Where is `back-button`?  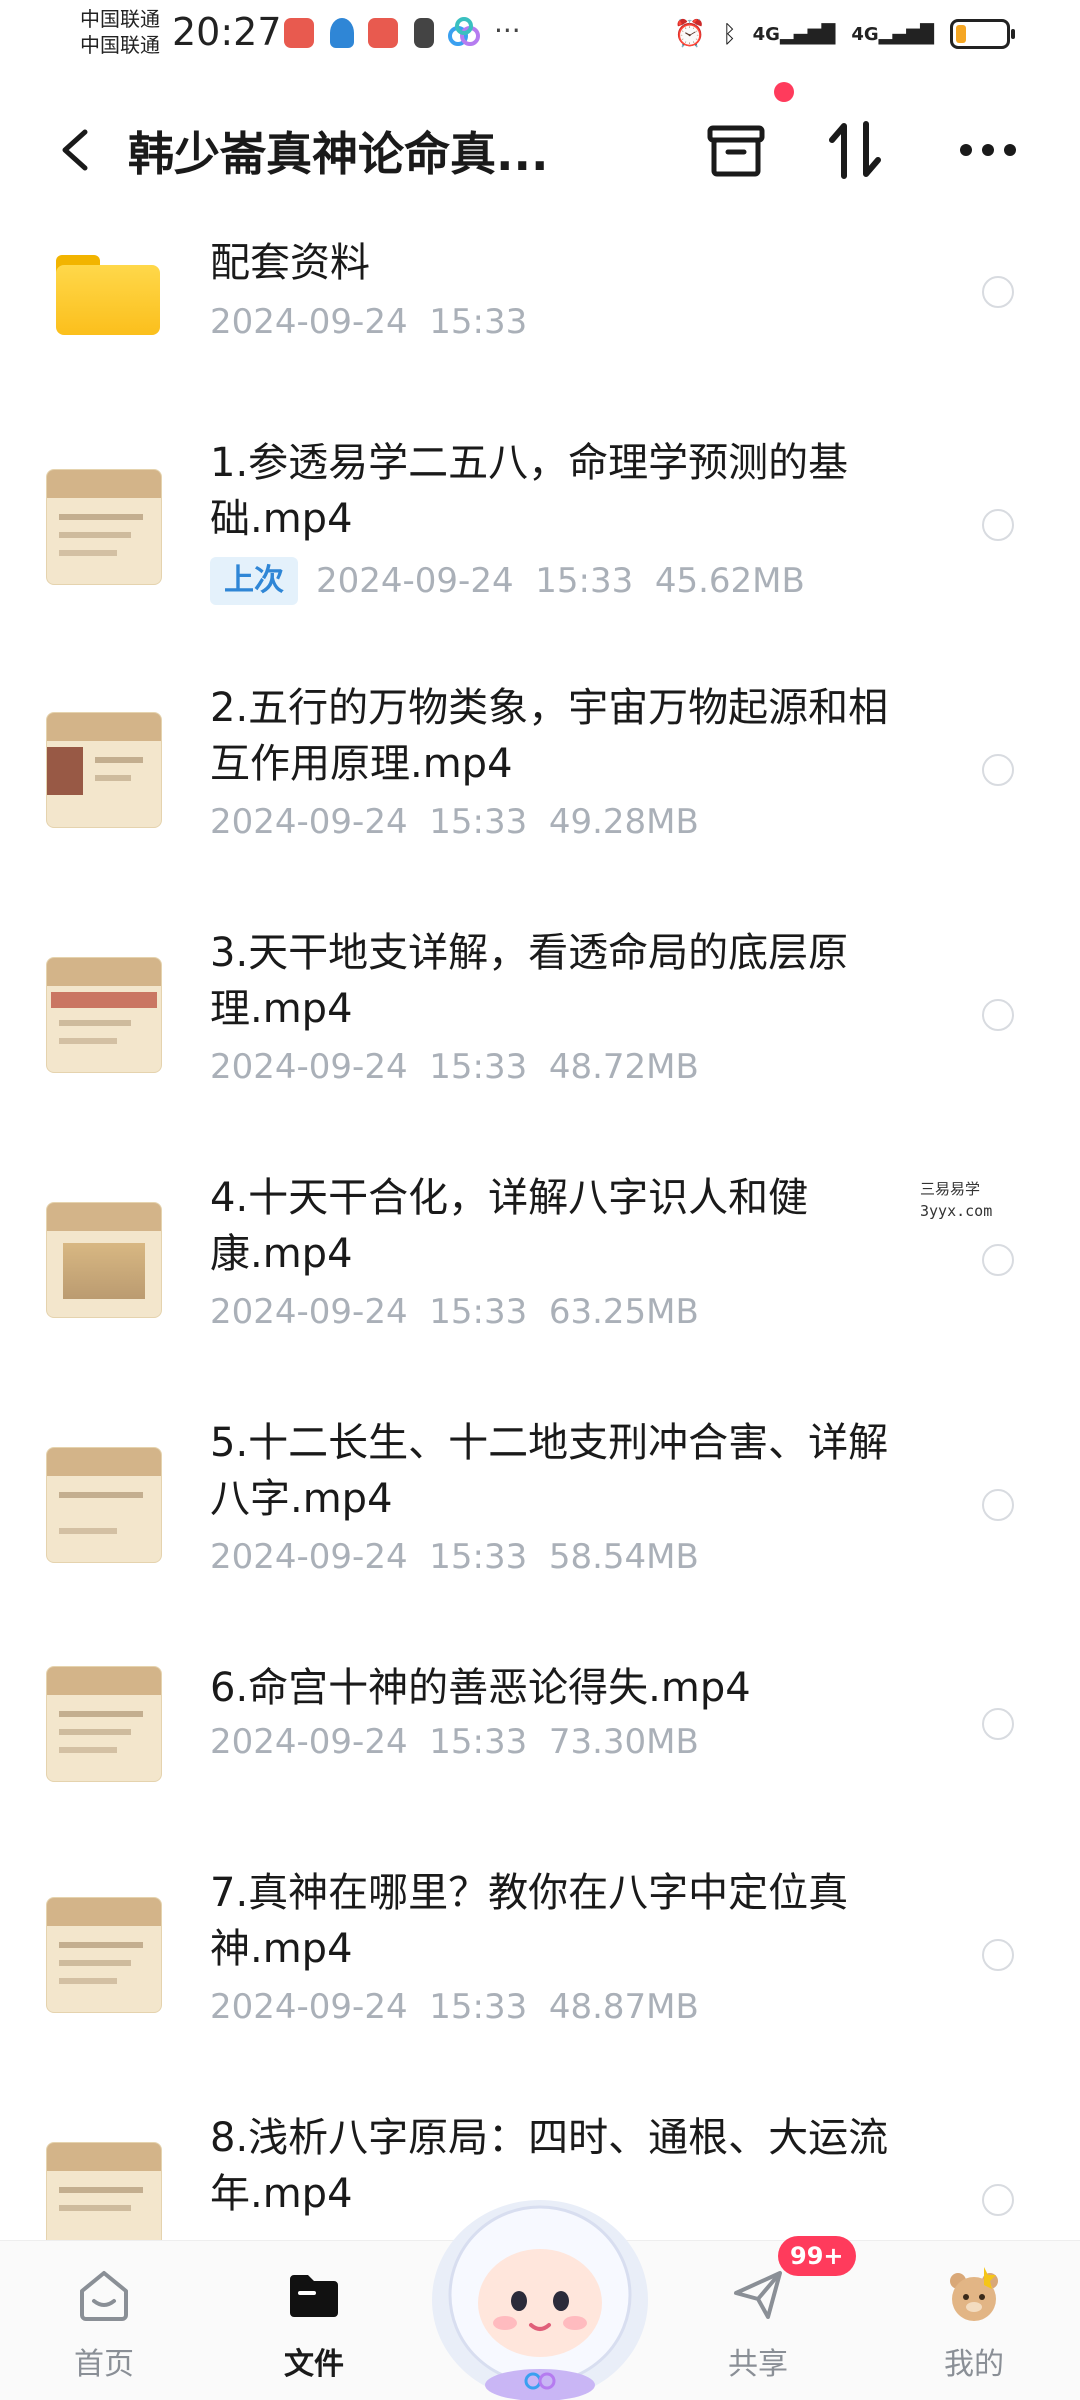 back-button is located at coordinates (74, 150).